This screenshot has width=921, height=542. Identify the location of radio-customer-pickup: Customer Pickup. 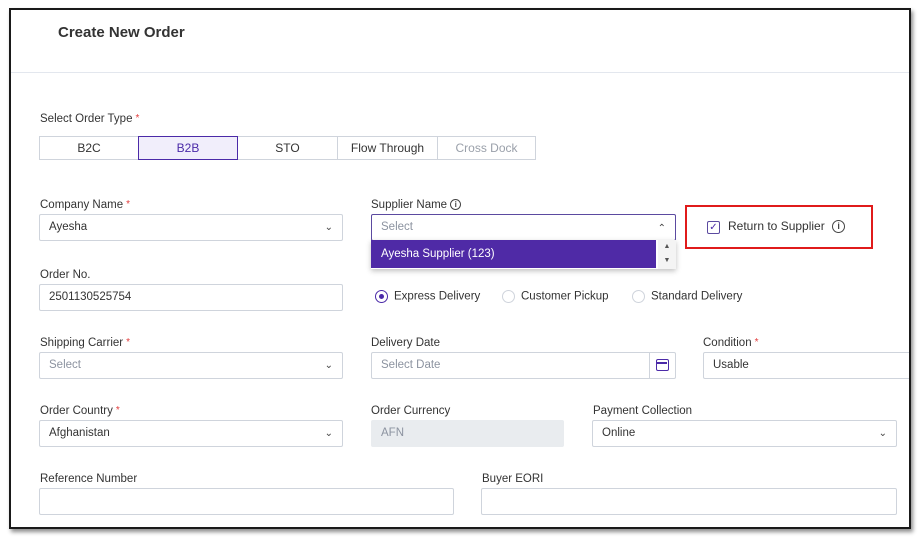
(555, 296).